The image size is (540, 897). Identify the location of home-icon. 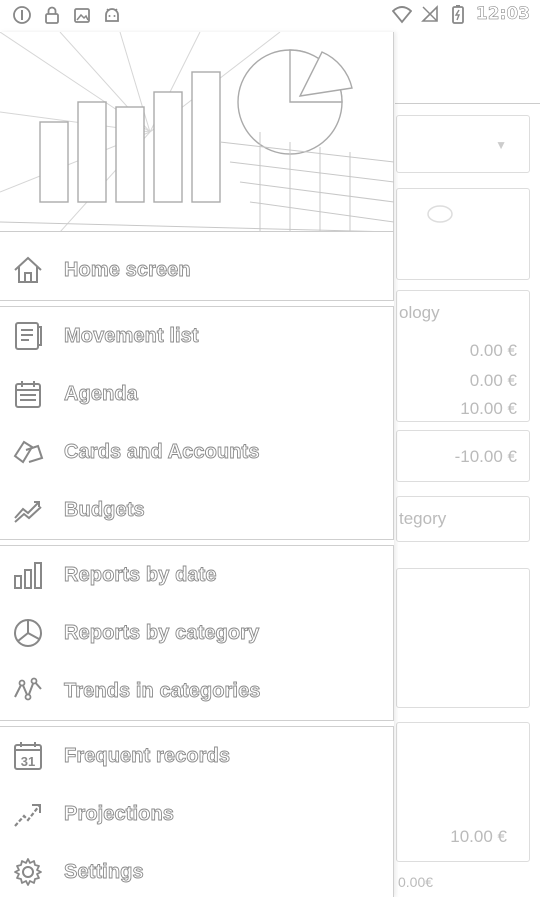
(28, 270).